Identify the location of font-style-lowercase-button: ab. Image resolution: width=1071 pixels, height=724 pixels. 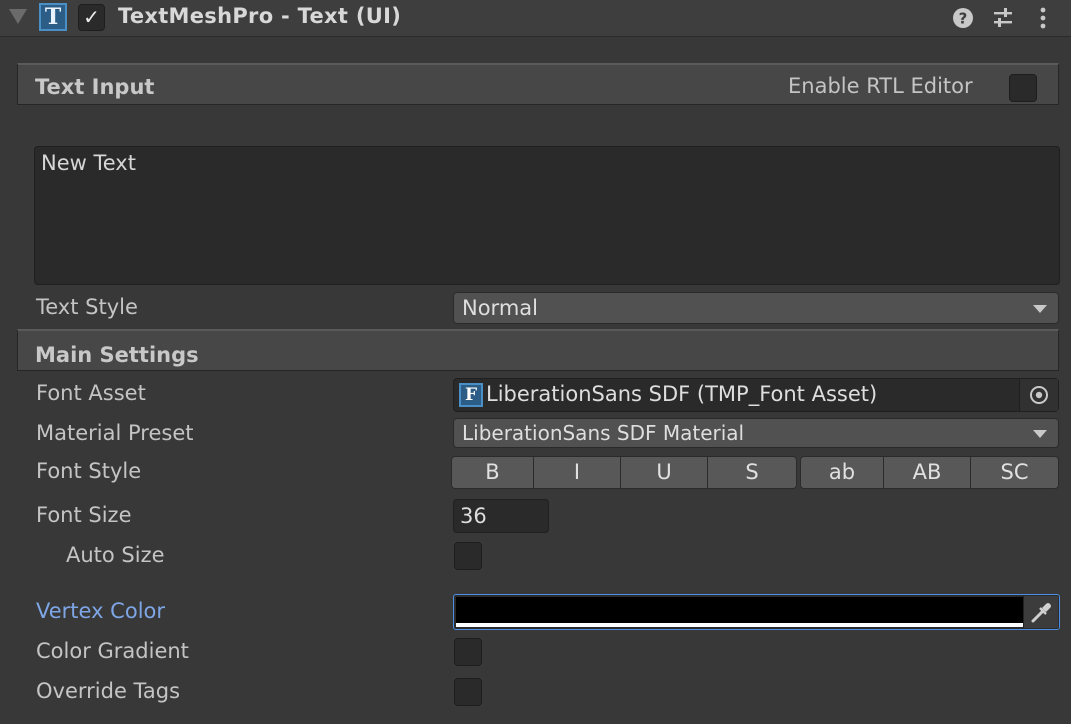
(842, 472).